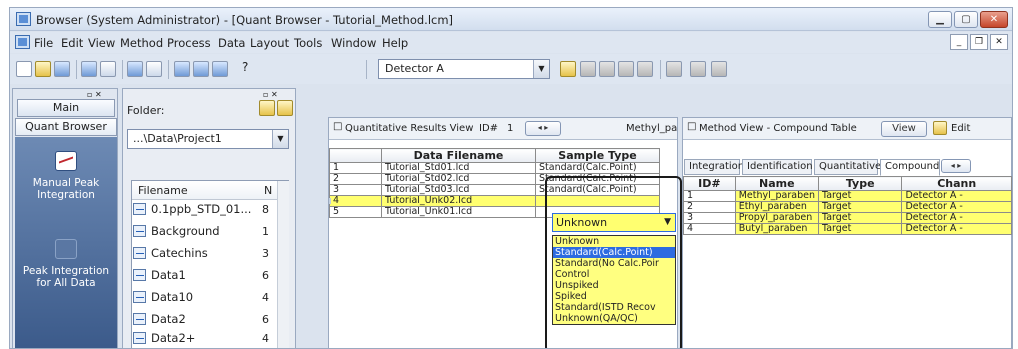  Describe the element at coordinates (614, 318) in the screenshot. I see `option-unknown-qaqc: Unknown(QA/QC)` at that location.